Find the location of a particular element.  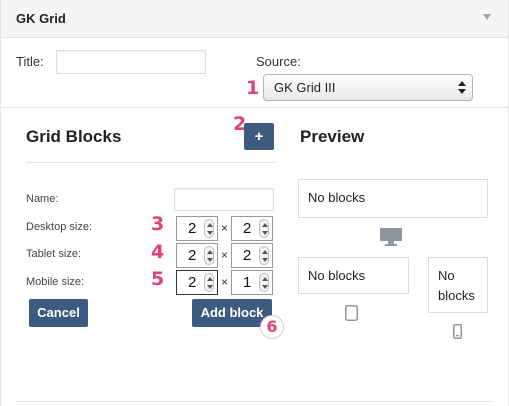

add-grid-block-button: + is located at coordinates (259, 136).